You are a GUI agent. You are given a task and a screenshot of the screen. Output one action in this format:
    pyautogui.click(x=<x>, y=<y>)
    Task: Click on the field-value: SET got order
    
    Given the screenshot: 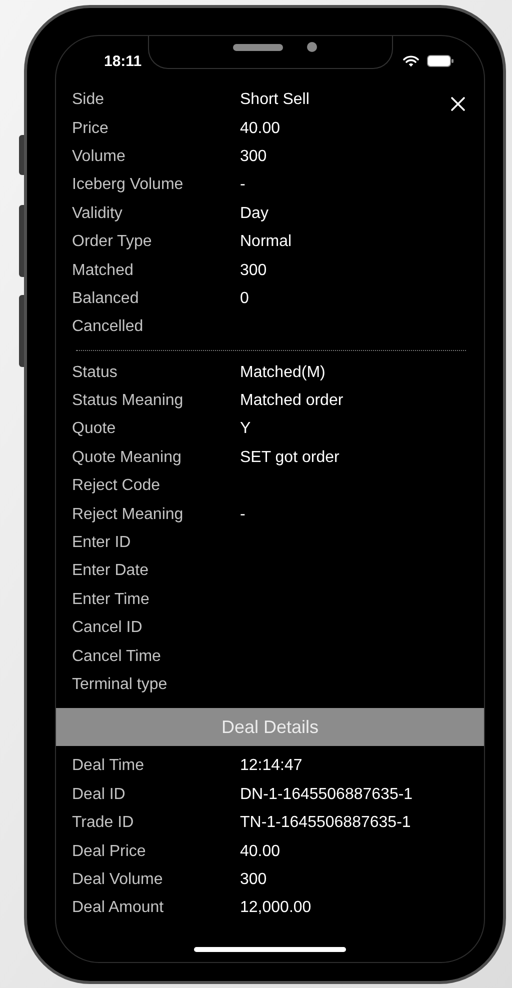 What is the action you would take?
    pyautogui.click(x=290, y=457)
    